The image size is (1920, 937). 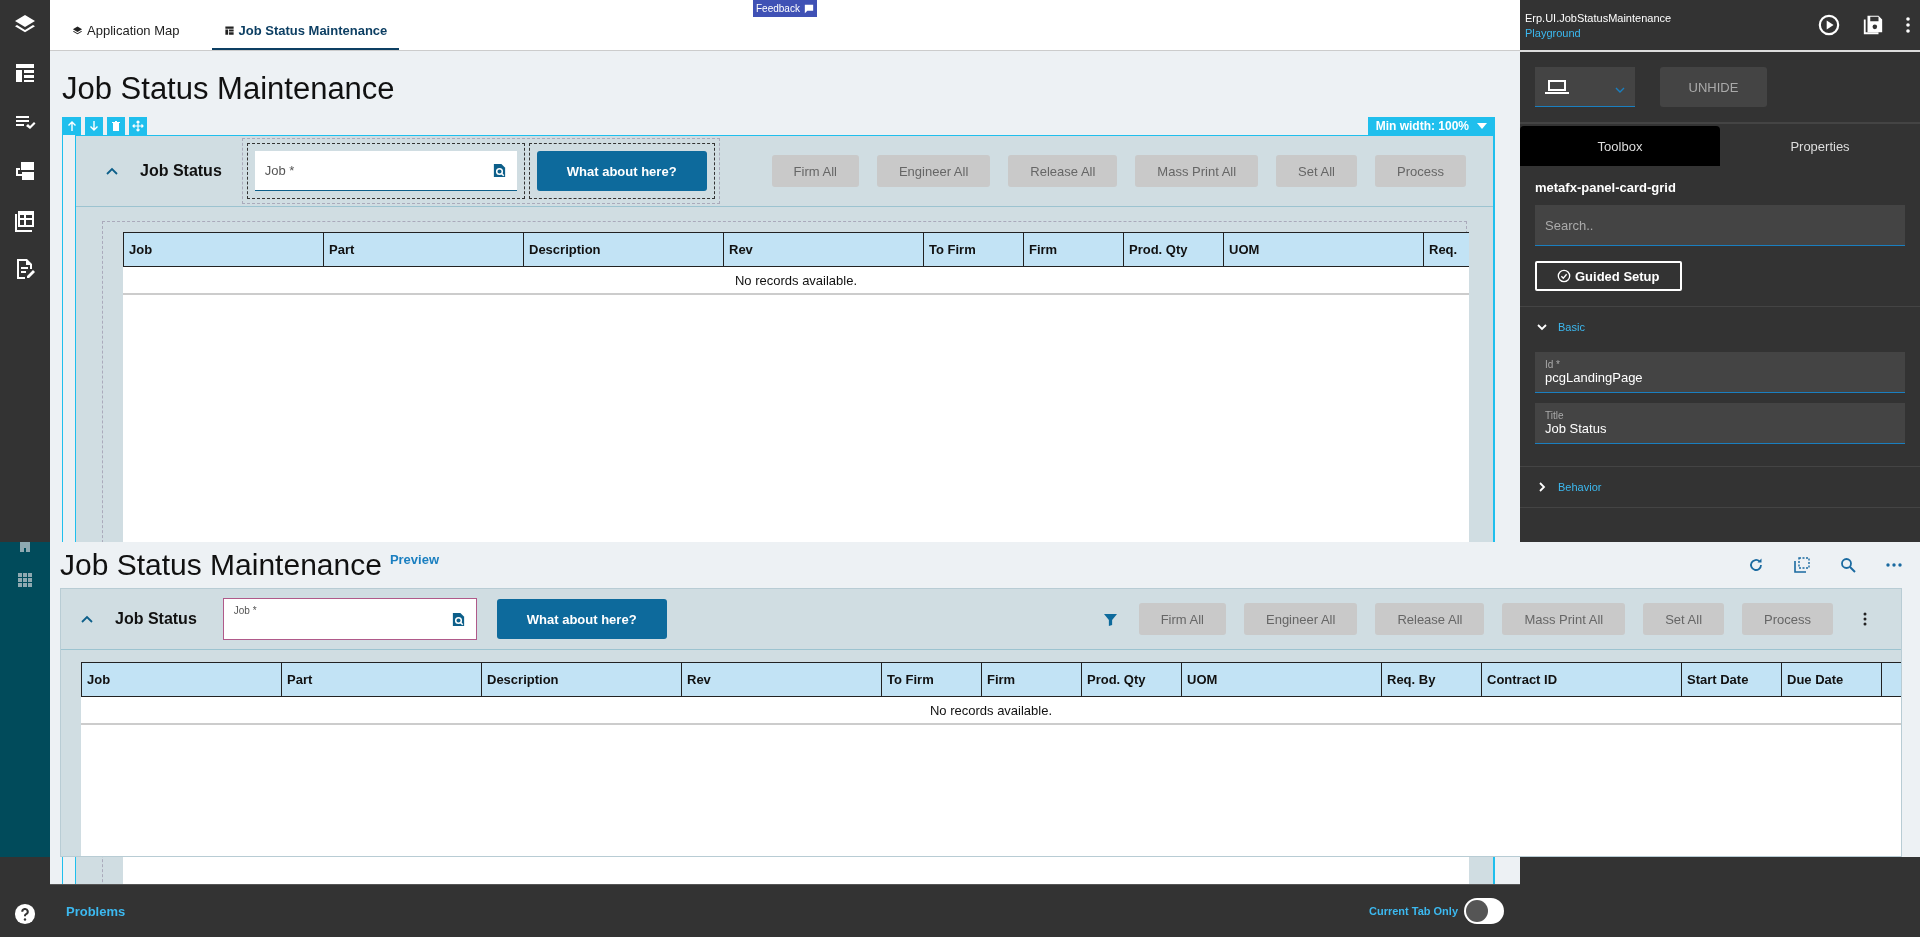 What do you see at coordinates (1484, 911) in the screenshot?
I see `toggle-switch` at bounding box center [1484, 911].